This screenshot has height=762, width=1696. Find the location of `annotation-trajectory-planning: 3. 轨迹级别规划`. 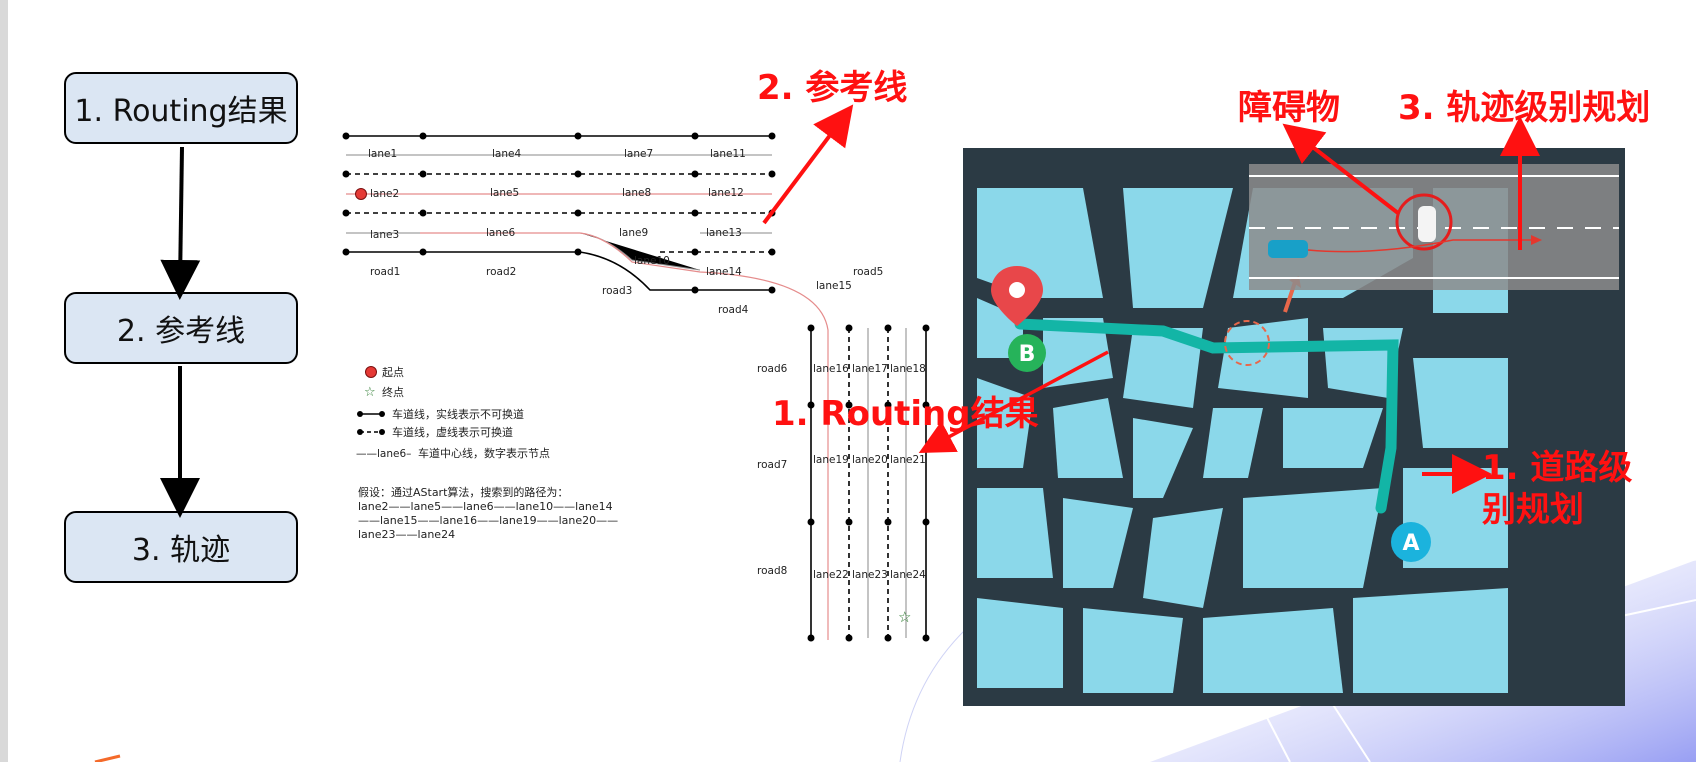

annotation-trajectory-planning: 3. 轨迹级别规划 is located at coordinates (1524, 108).